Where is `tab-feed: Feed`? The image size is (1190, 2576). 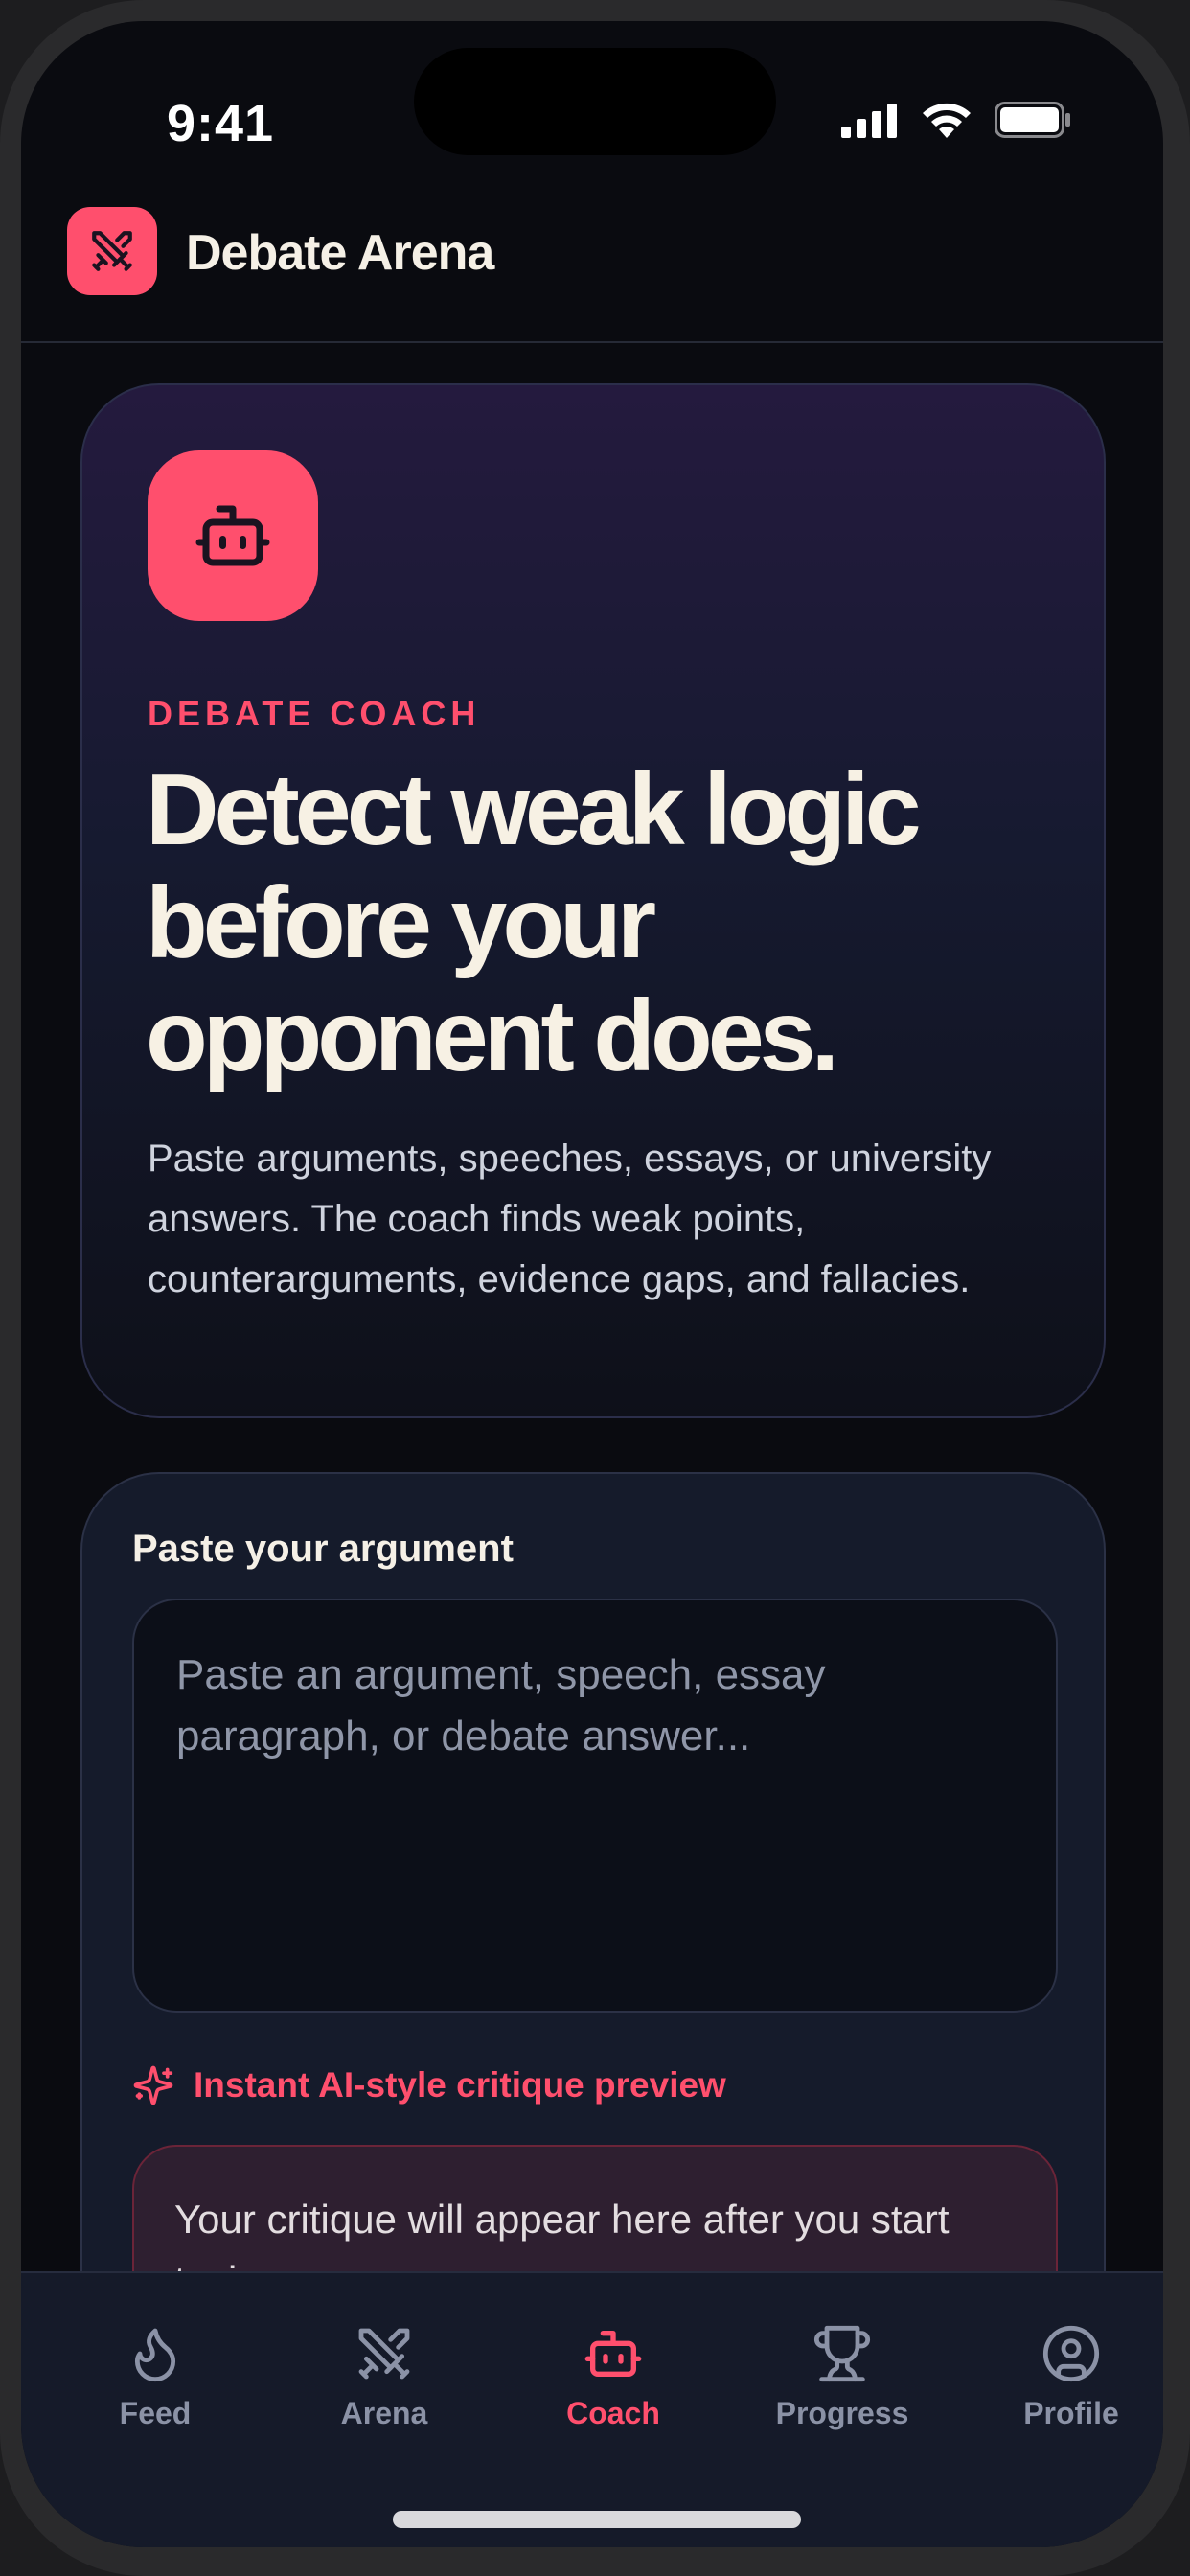 tab-feed: Feed is located at coordinates (155, 2380).